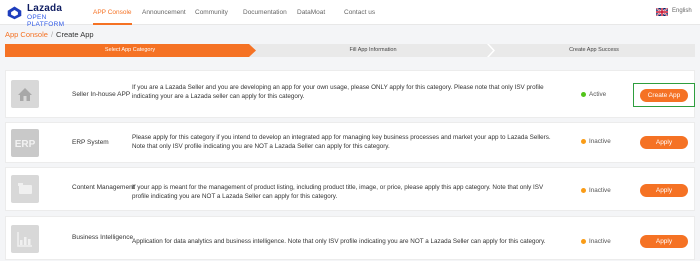 This screenshot has height=261, width=700. I want to click on lazada-logo: Lazada OPEN PLATFORM, so click(46, 15).